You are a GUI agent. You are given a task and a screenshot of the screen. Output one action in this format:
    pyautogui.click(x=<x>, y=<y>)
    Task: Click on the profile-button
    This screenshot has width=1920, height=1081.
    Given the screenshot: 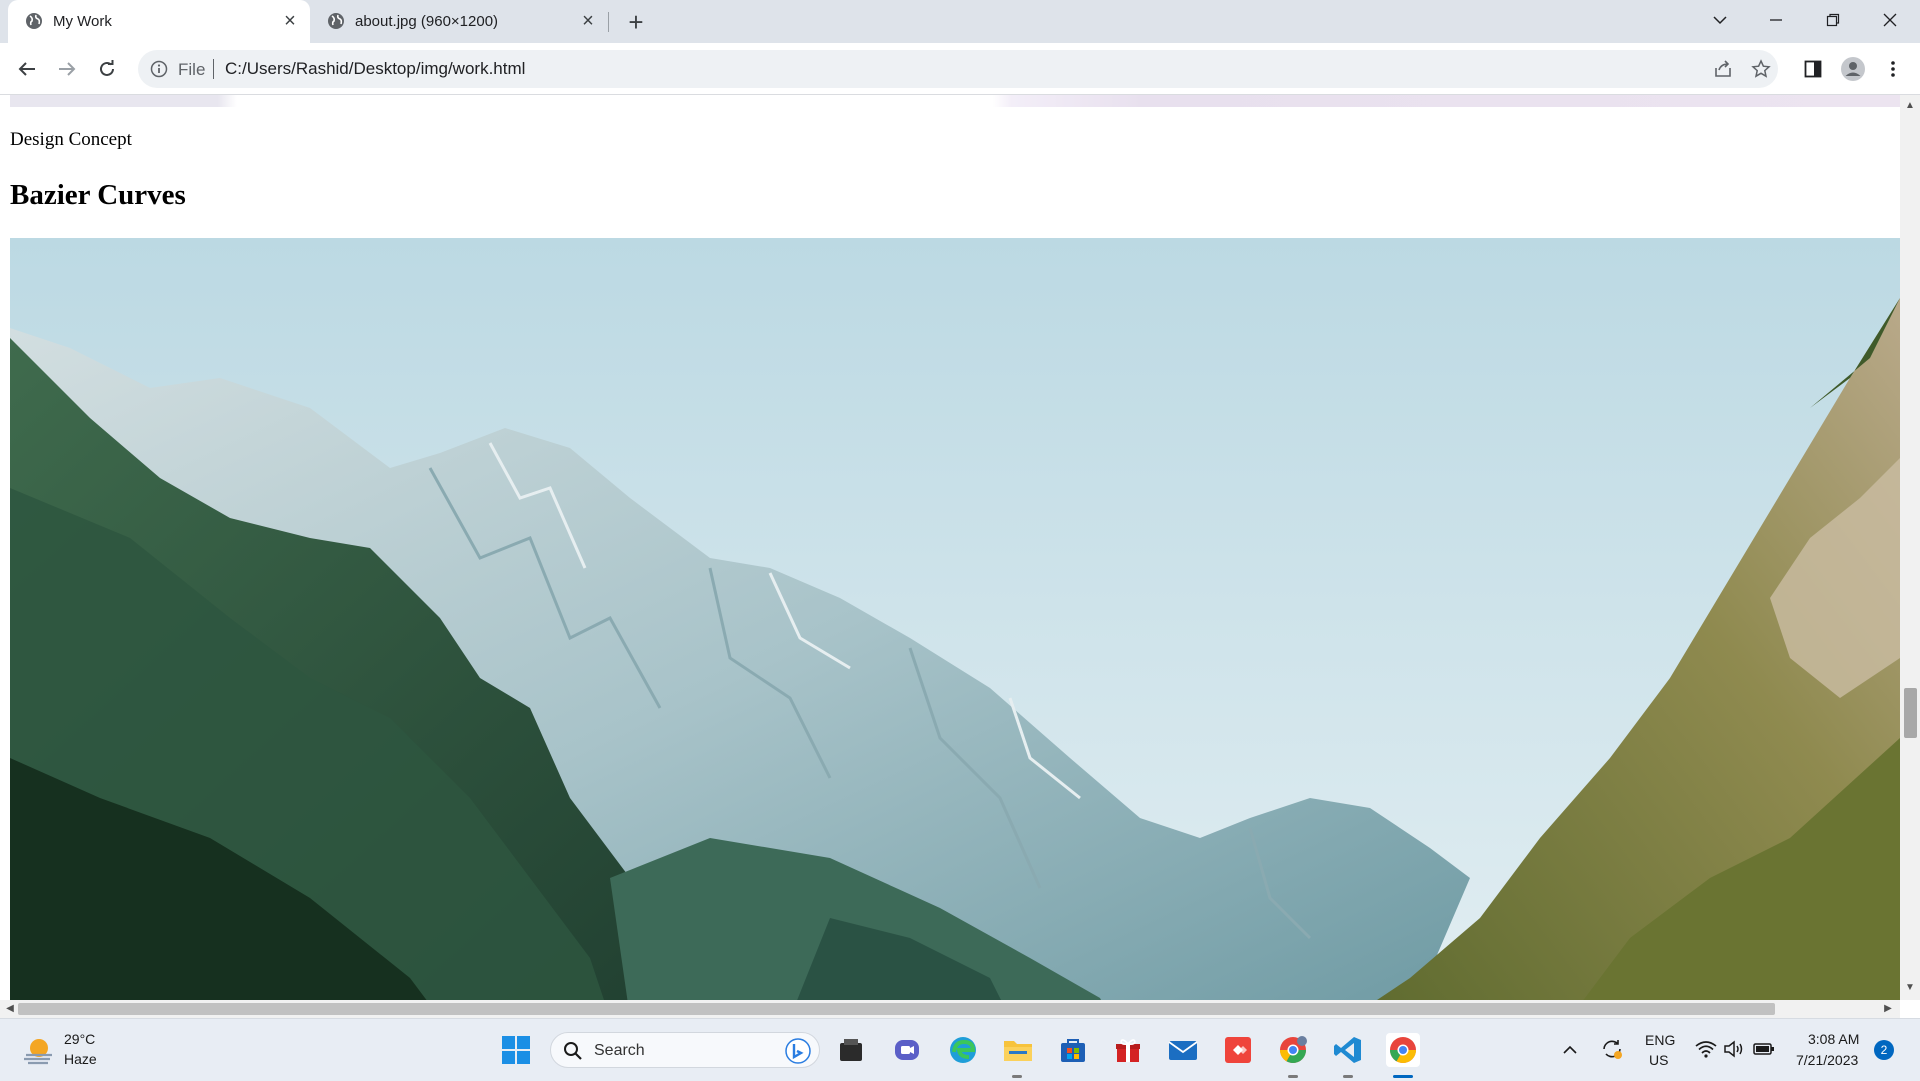 What is the action you would take?
    pyautogui.click(x=1853, y=69)
    